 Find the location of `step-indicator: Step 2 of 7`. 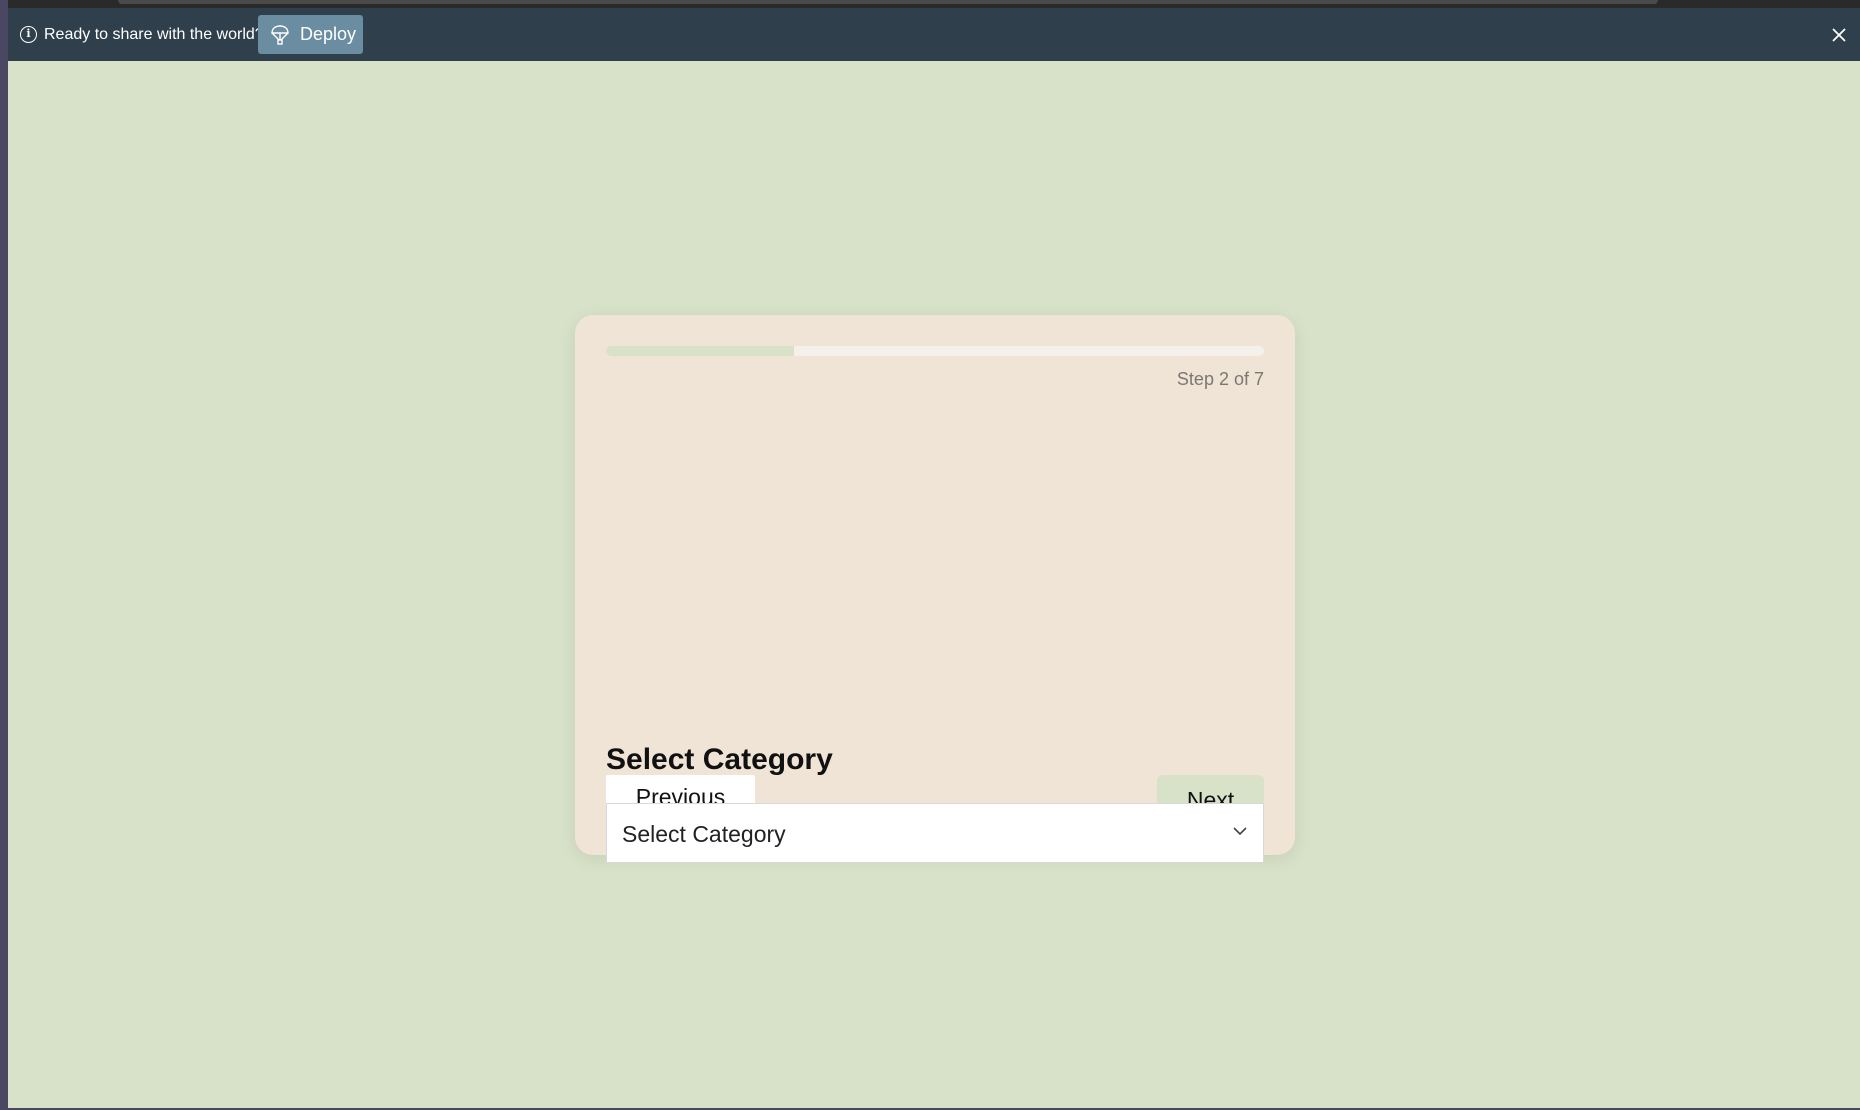

step-indicator: Step 2 of 7 is located at coordinates (1220, 379).